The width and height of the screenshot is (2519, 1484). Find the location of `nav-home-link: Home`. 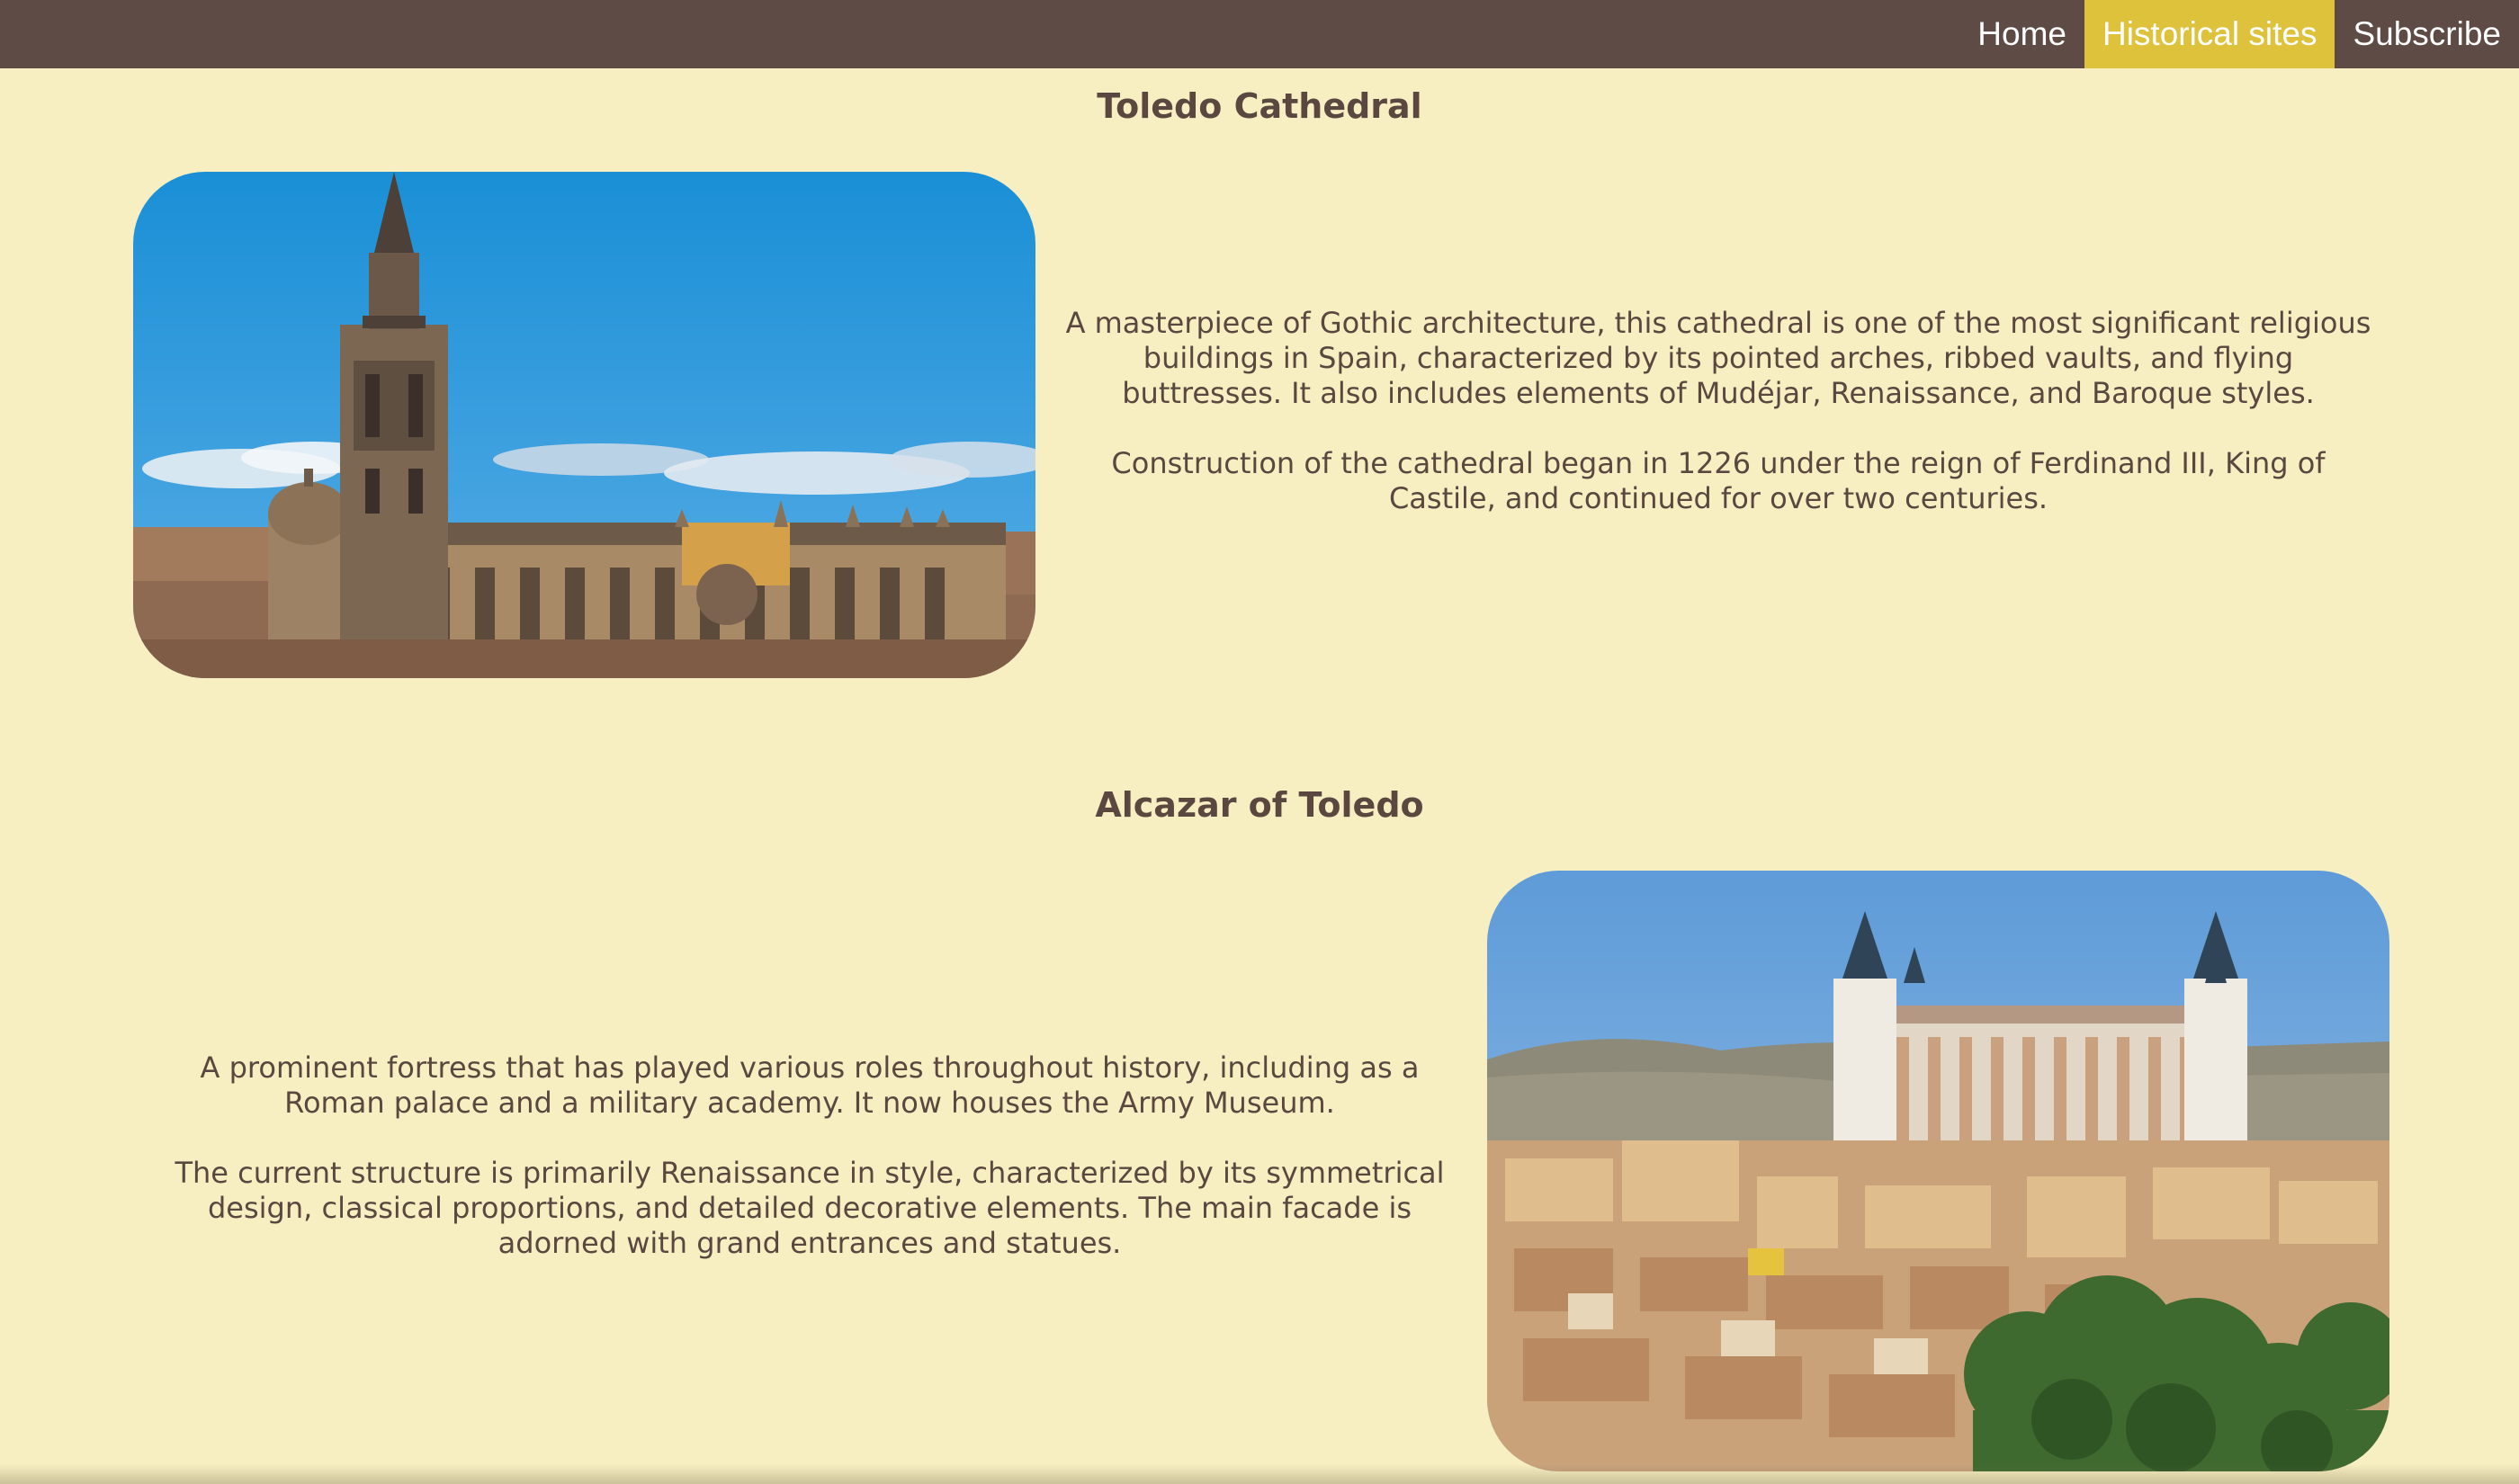

nav-home-link: Home is located at coordinates (2022, 34).